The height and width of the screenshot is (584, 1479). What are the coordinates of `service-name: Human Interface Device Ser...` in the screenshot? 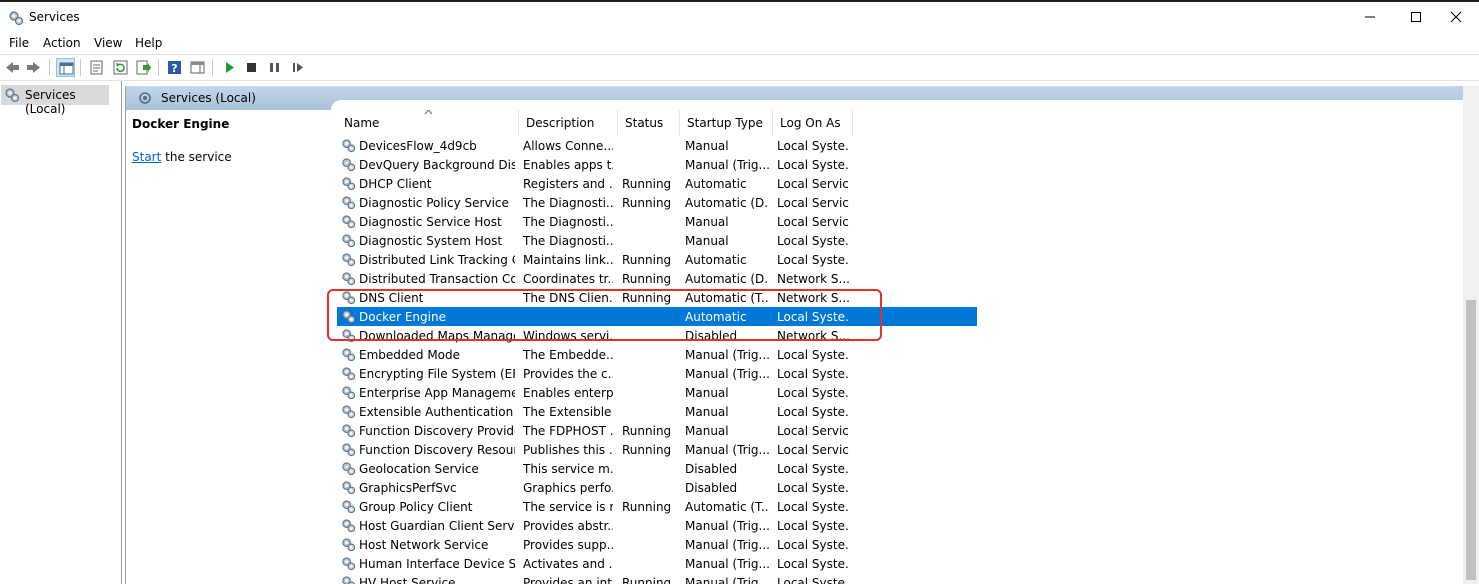 It's located at (437, 564).